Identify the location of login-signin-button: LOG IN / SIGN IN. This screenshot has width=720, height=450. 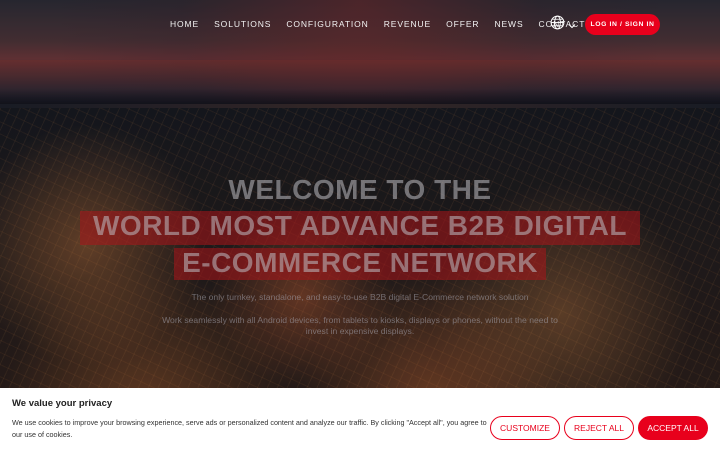
(622, 24).